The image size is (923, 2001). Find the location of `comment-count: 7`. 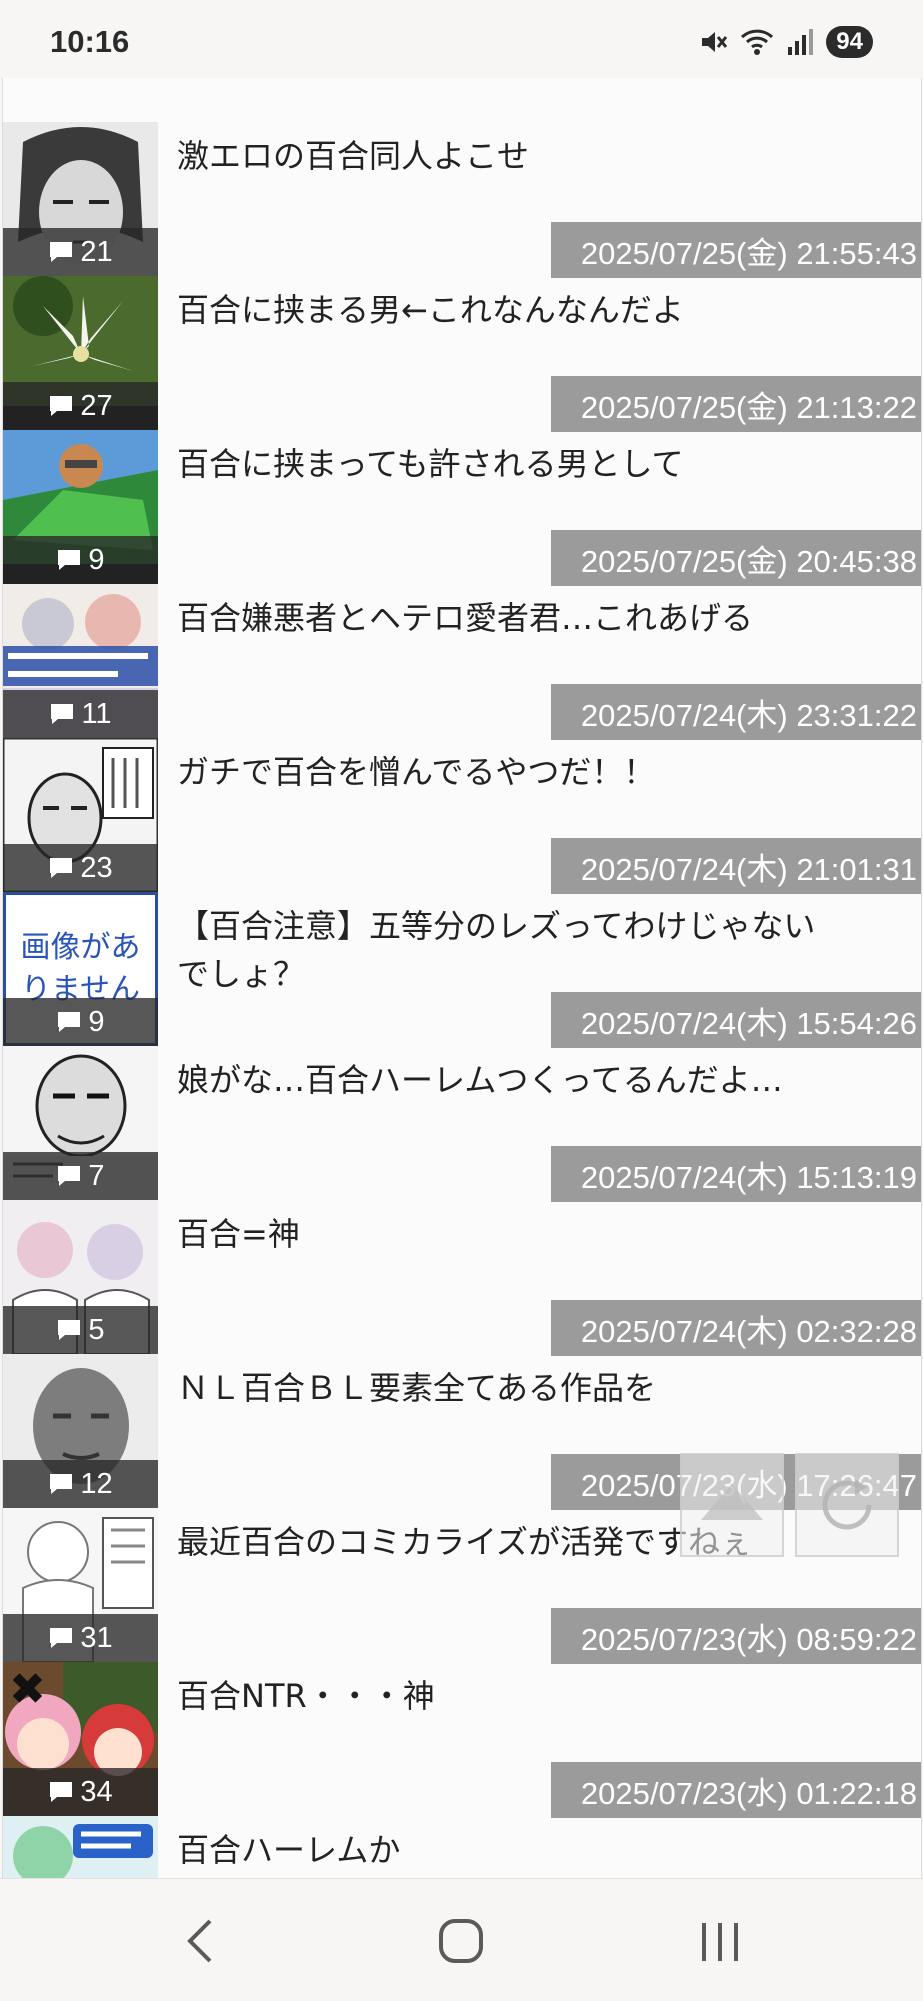

comment-count: 7 is located at coordinates (80, 1176).